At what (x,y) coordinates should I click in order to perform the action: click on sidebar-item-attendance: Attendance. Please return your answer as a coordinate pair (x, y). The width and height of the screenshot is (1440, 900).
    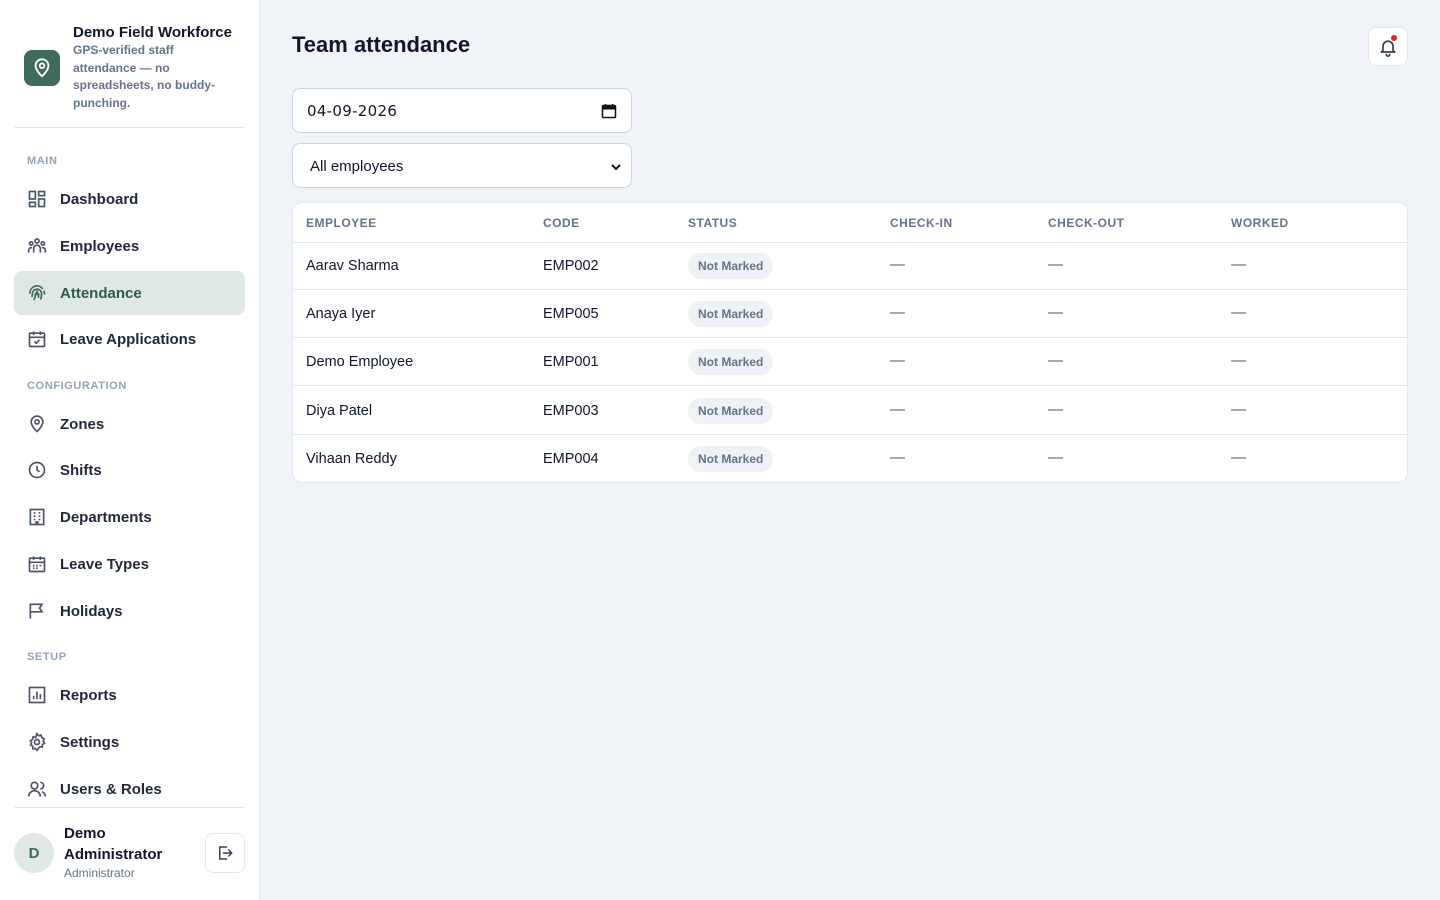
    Looking at the image, I should click on (129, 293).